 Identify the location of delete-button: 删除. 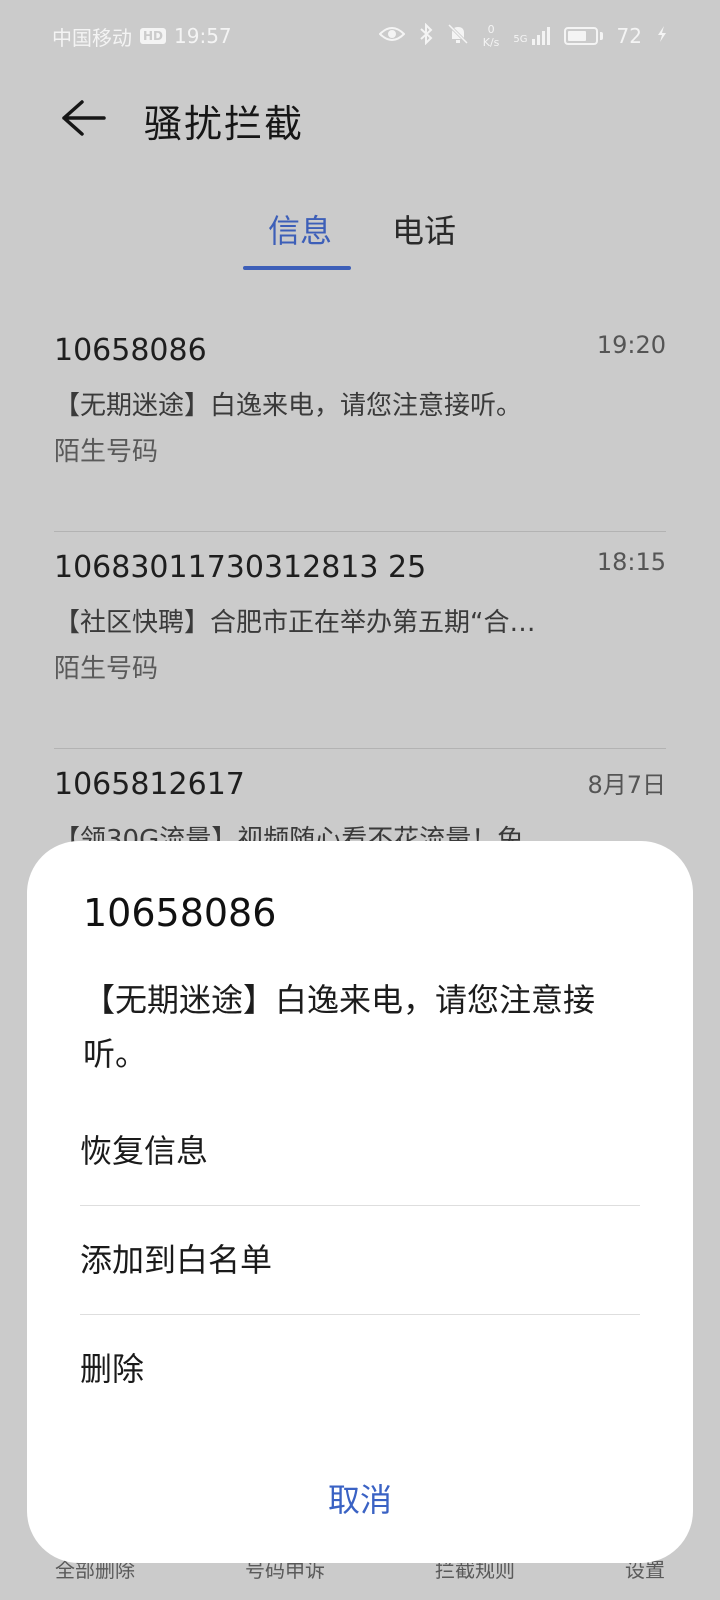
(360, 1369).